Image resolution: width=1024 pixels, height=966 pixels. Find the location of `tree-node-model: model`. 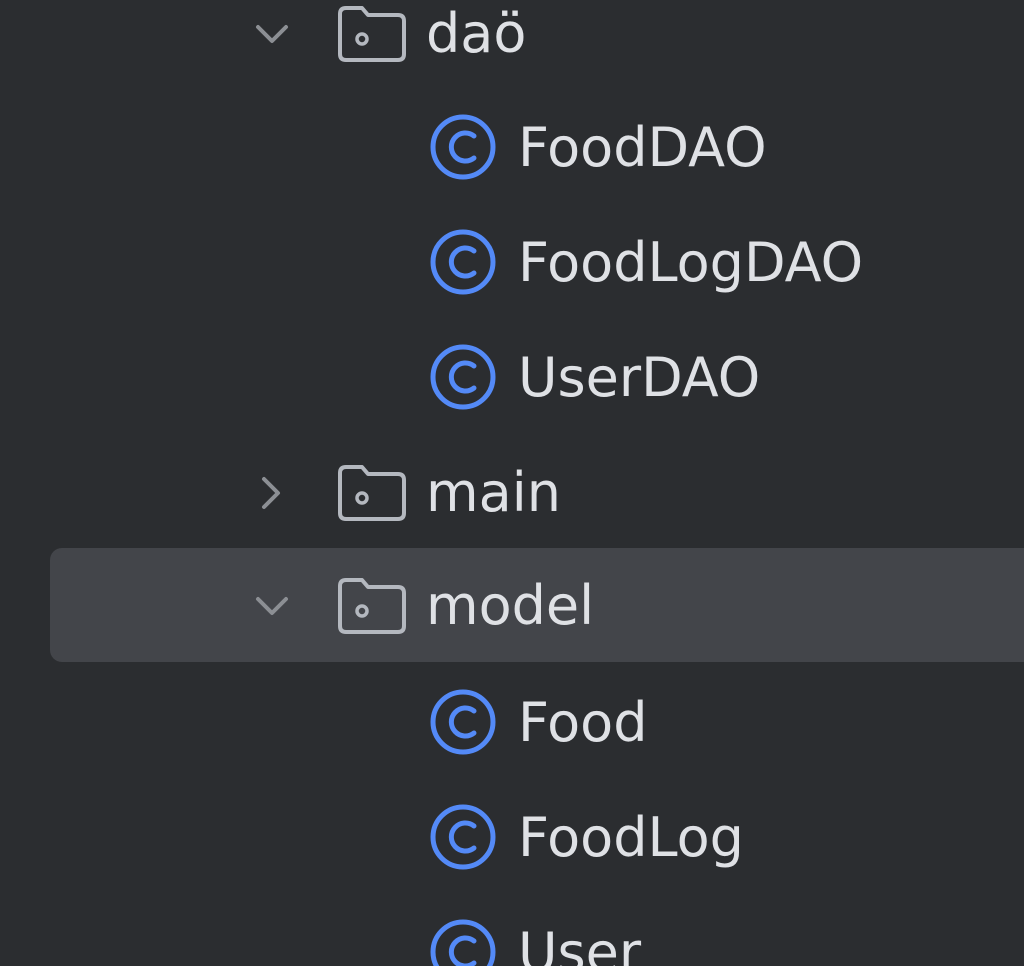

tree-node-model: model is located at coordinates (512, 605).